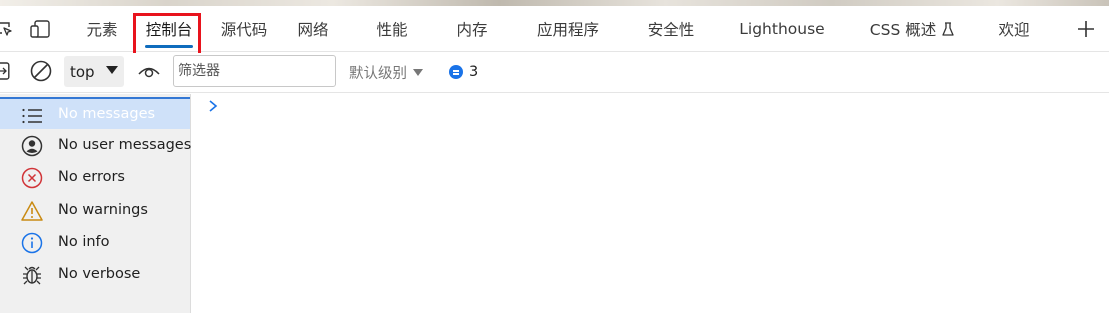 The width and height of the screenshot is (1109, 313). I want to click on tab-console: 控制台, so click(169, 29).